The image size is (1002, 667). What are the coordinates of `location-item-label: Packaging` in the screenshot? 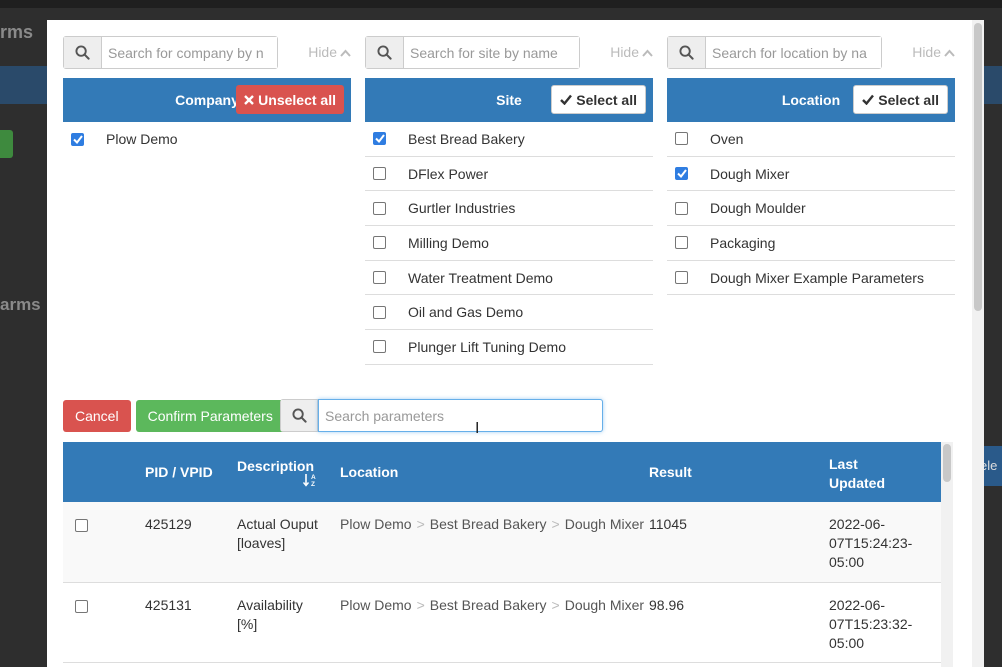 It's located at (743, 242).